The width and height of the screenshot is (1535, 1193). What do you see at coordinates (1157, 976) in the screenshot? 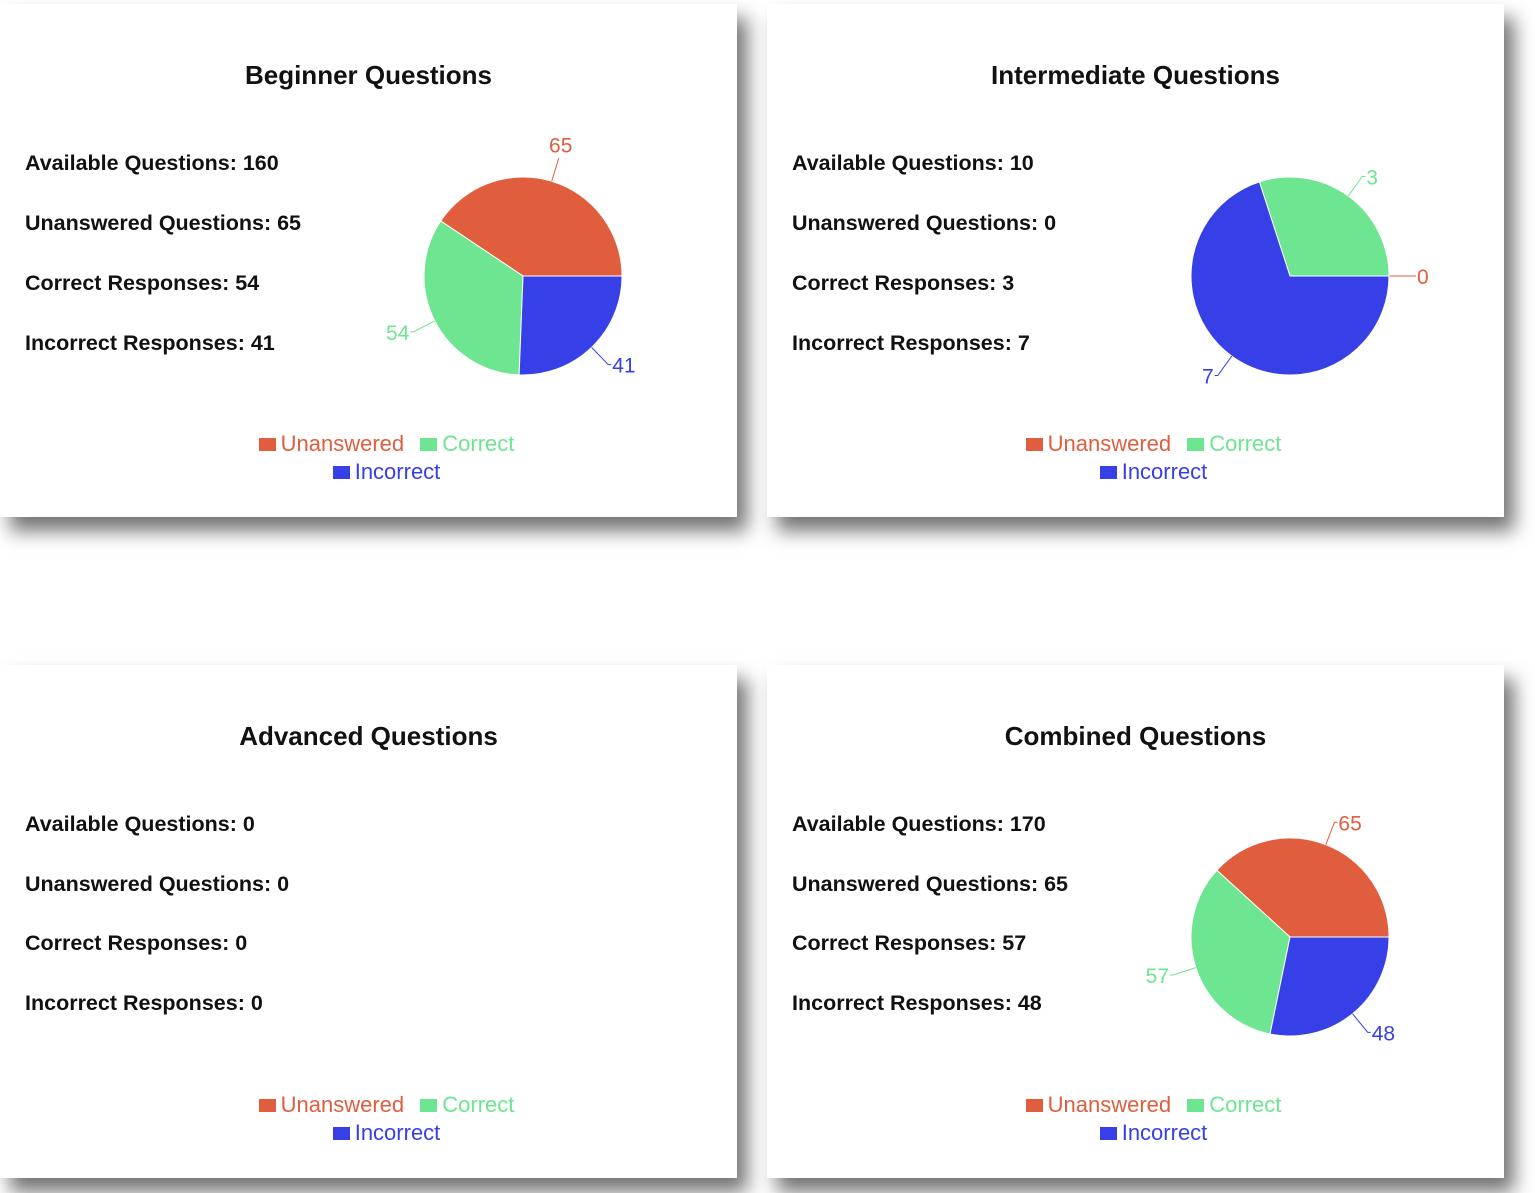
I see `data-label-correct: 57` at bounding box center [1157, 976].